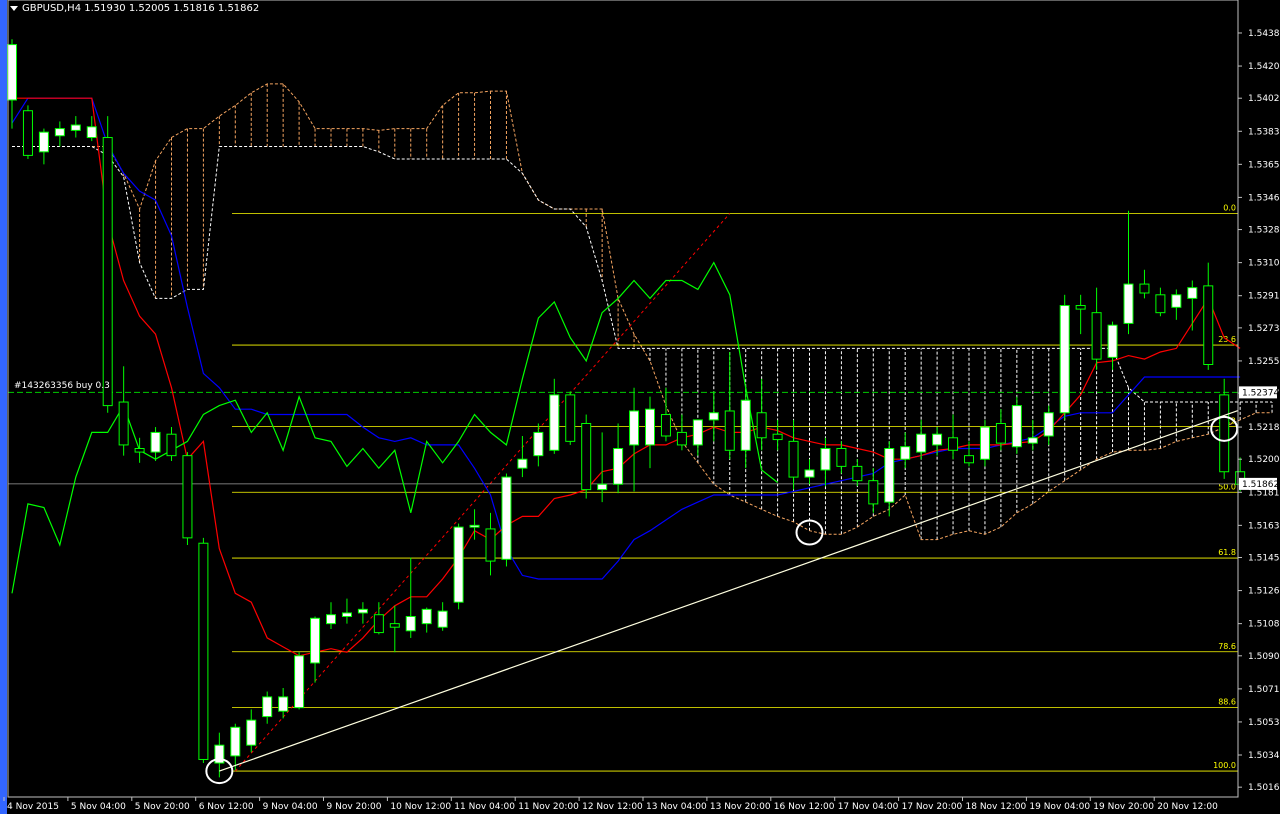  Describe the element at coordinates (194, 8) in the screenshot. I see `low-price: 1.51816` at that location.